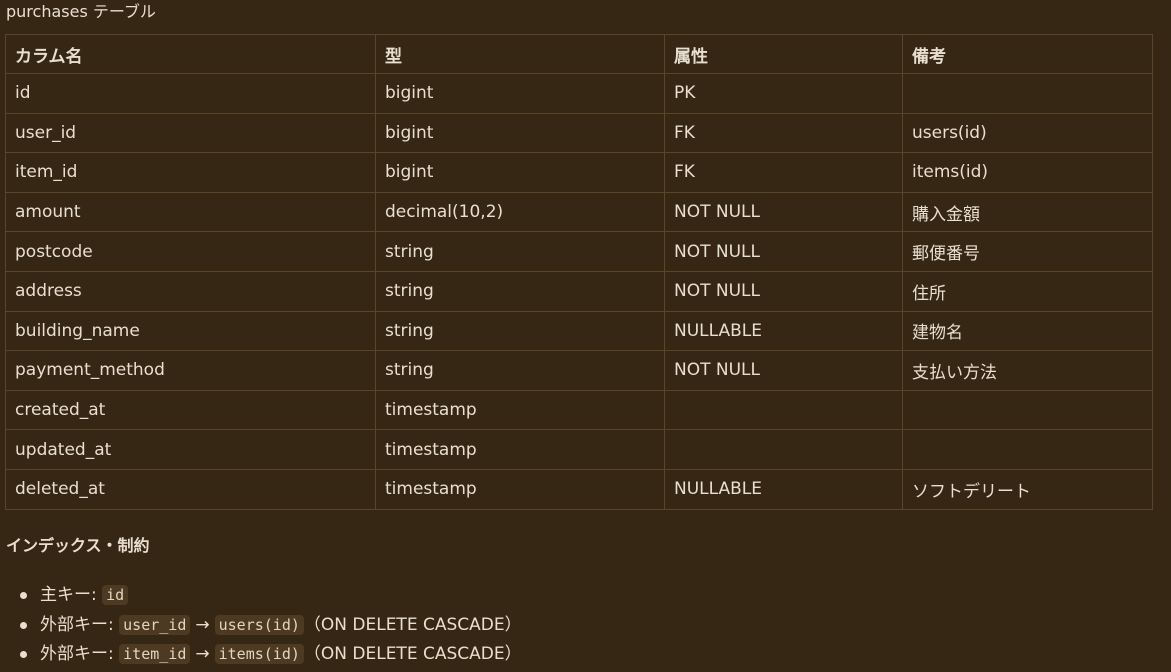 The image size is (1171, 672). I want to click on cell-column-name: user_id, so click(190, 133).